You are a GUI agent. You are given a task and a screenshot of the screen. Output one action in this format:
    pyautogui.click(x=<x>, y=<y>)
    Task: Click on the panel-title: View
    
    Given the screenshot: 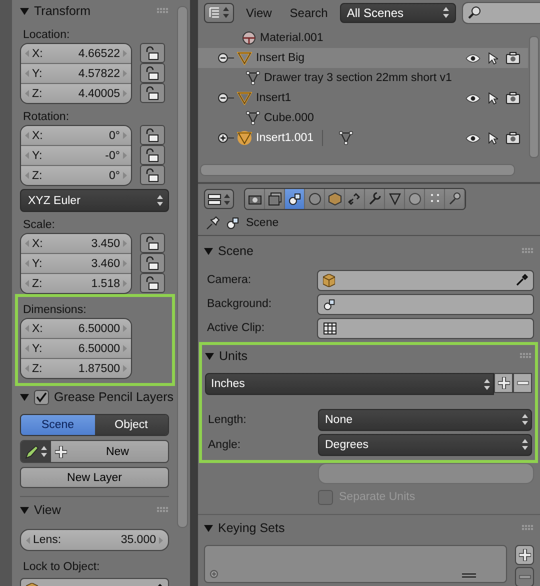 What is the action you would take?
    pyautogui.click(x=47, y=510)
    